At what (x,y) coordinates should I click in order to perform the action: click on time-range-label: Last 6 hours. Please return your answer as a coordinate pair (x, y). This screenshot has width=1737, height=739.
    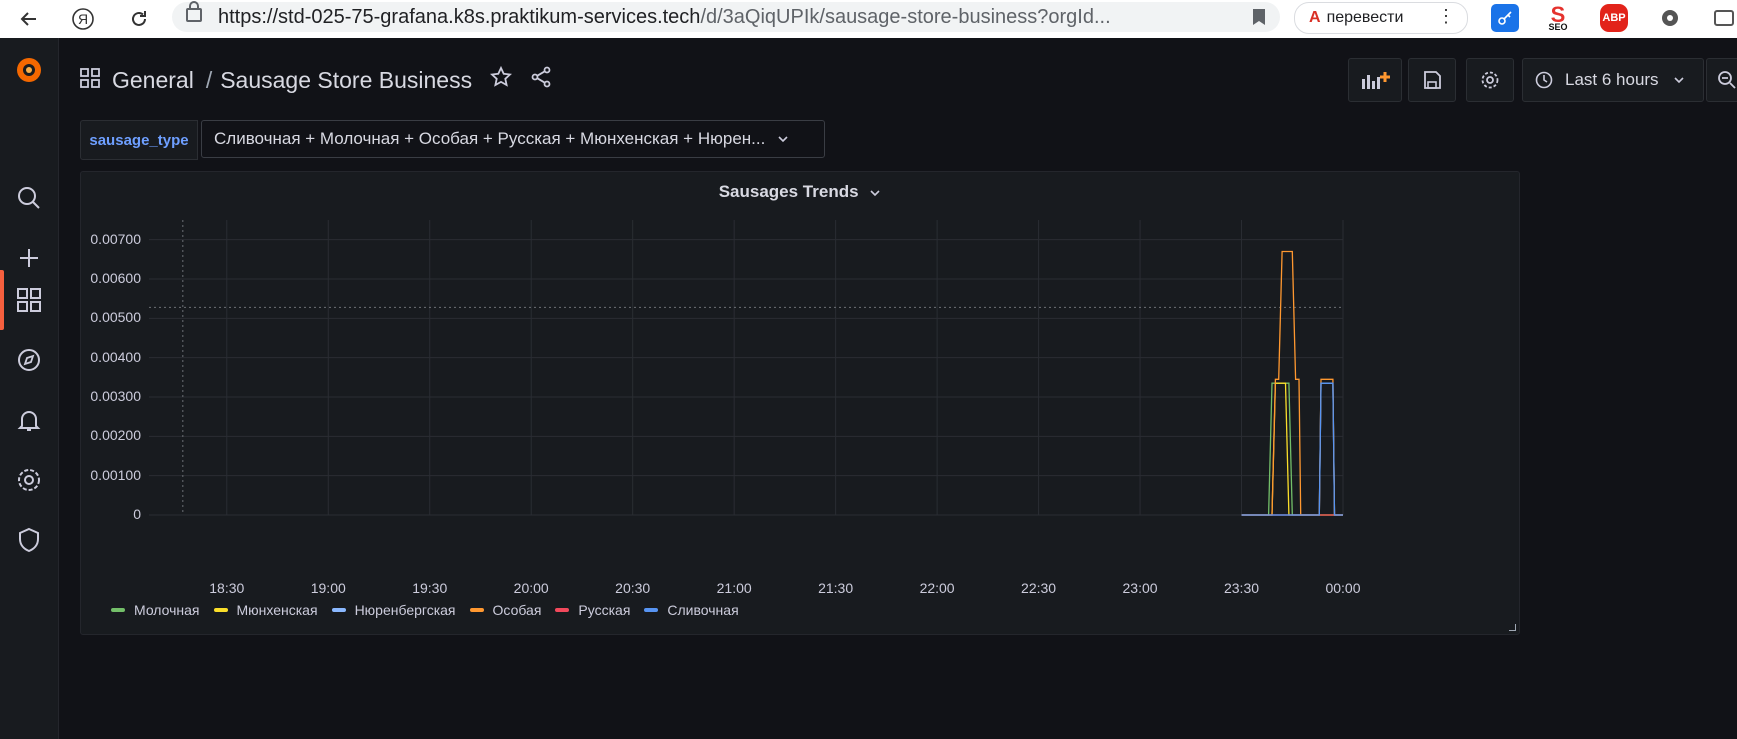
    Looking at the image, I should click on (1612, 79).